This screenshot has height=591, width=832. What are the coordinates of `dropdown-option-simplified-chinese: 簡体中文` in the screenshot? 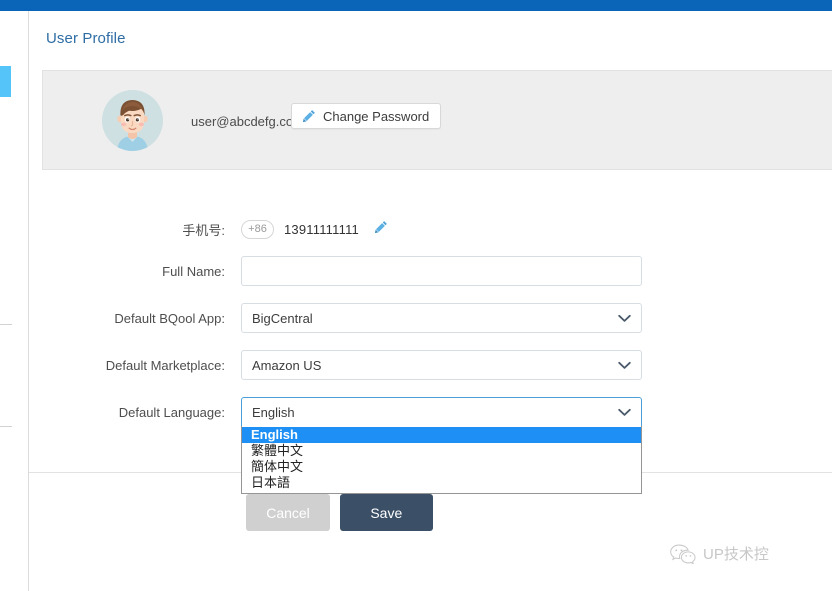 It's located at (441, 467).